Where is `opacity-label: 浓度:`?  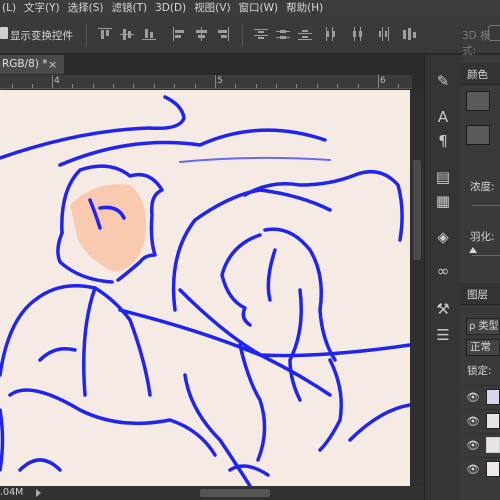
opacity-label: 浓度: is located at coordinates (482, 187).